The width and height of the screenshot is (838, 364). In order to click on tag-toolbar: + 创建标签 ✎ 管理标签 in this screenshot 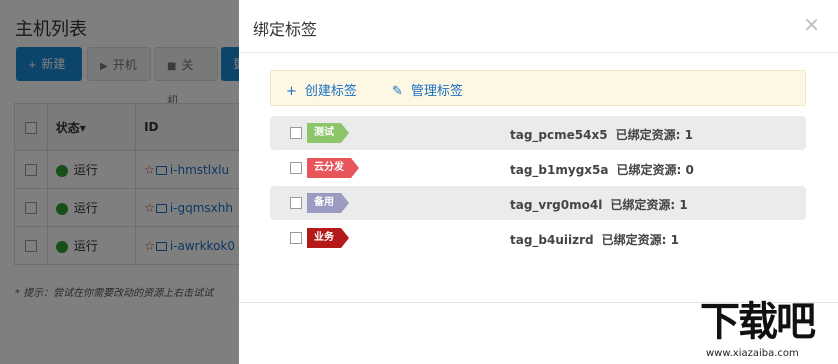, I will do `click(538, 88)`.